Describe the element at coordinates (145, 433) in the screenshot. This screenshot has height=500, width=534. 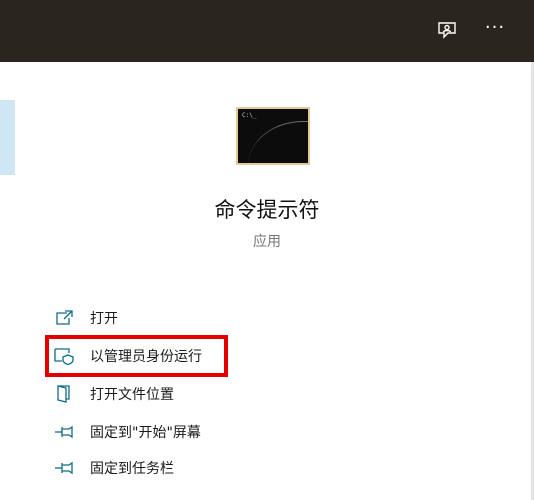
I see `action-pin-to-start-label: 固定到"开始"屏幕` at that location.